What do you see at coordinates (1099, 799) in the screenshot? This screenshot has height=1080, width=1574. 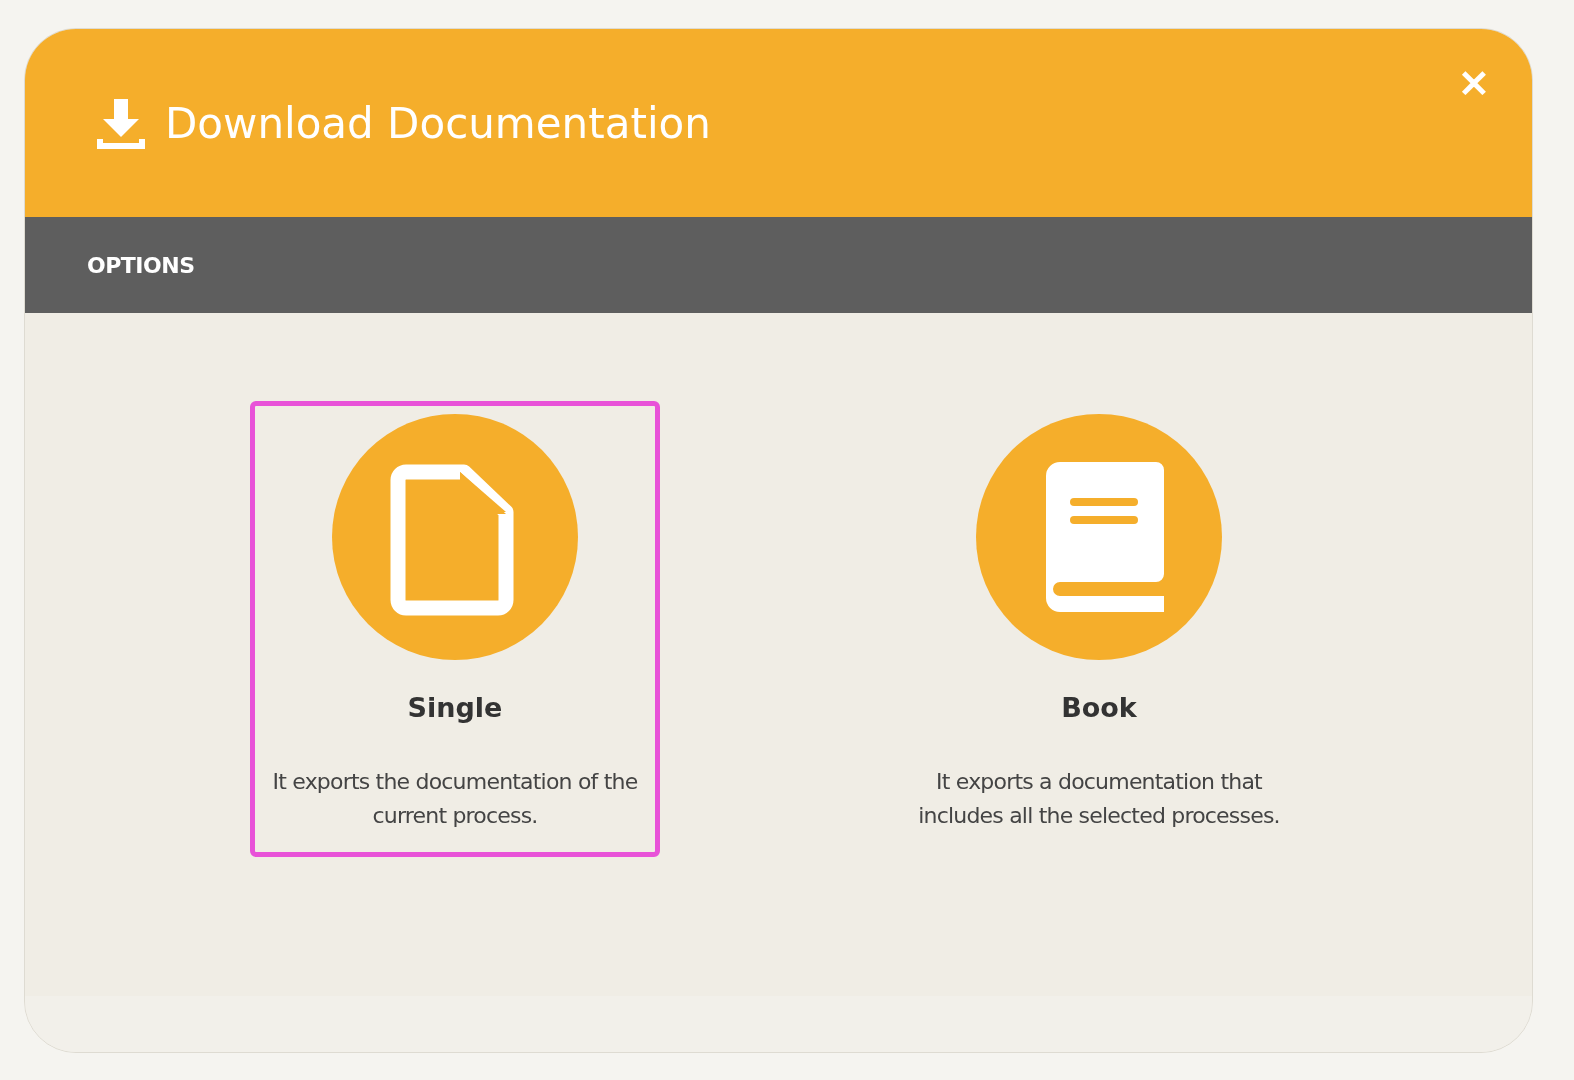 I see `option-description: It exports a documentation that includes all the selected processes.` at bounding box center [1099, 799].